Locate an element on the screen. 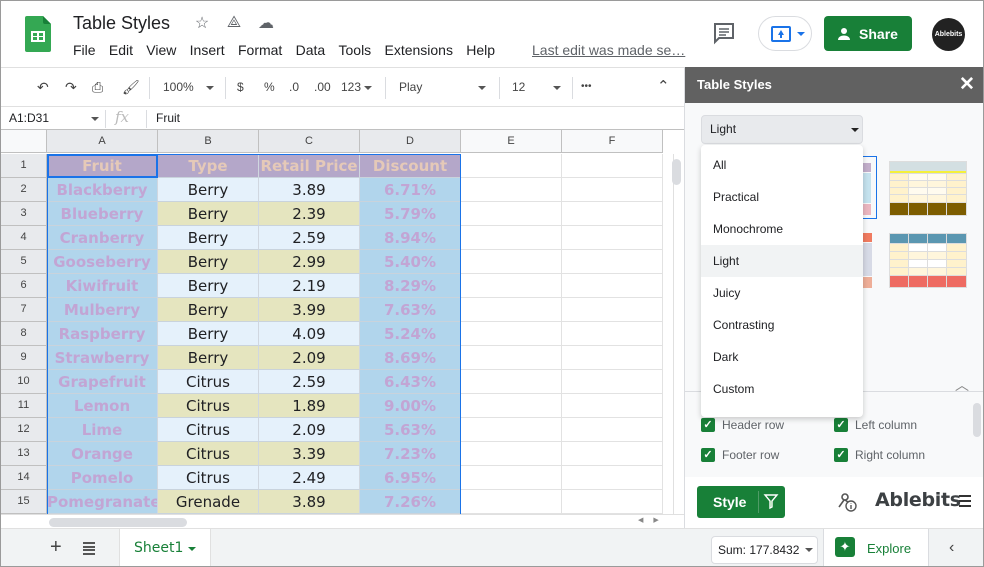  table-cell: 4.09 is located at coordinates (309, 334).